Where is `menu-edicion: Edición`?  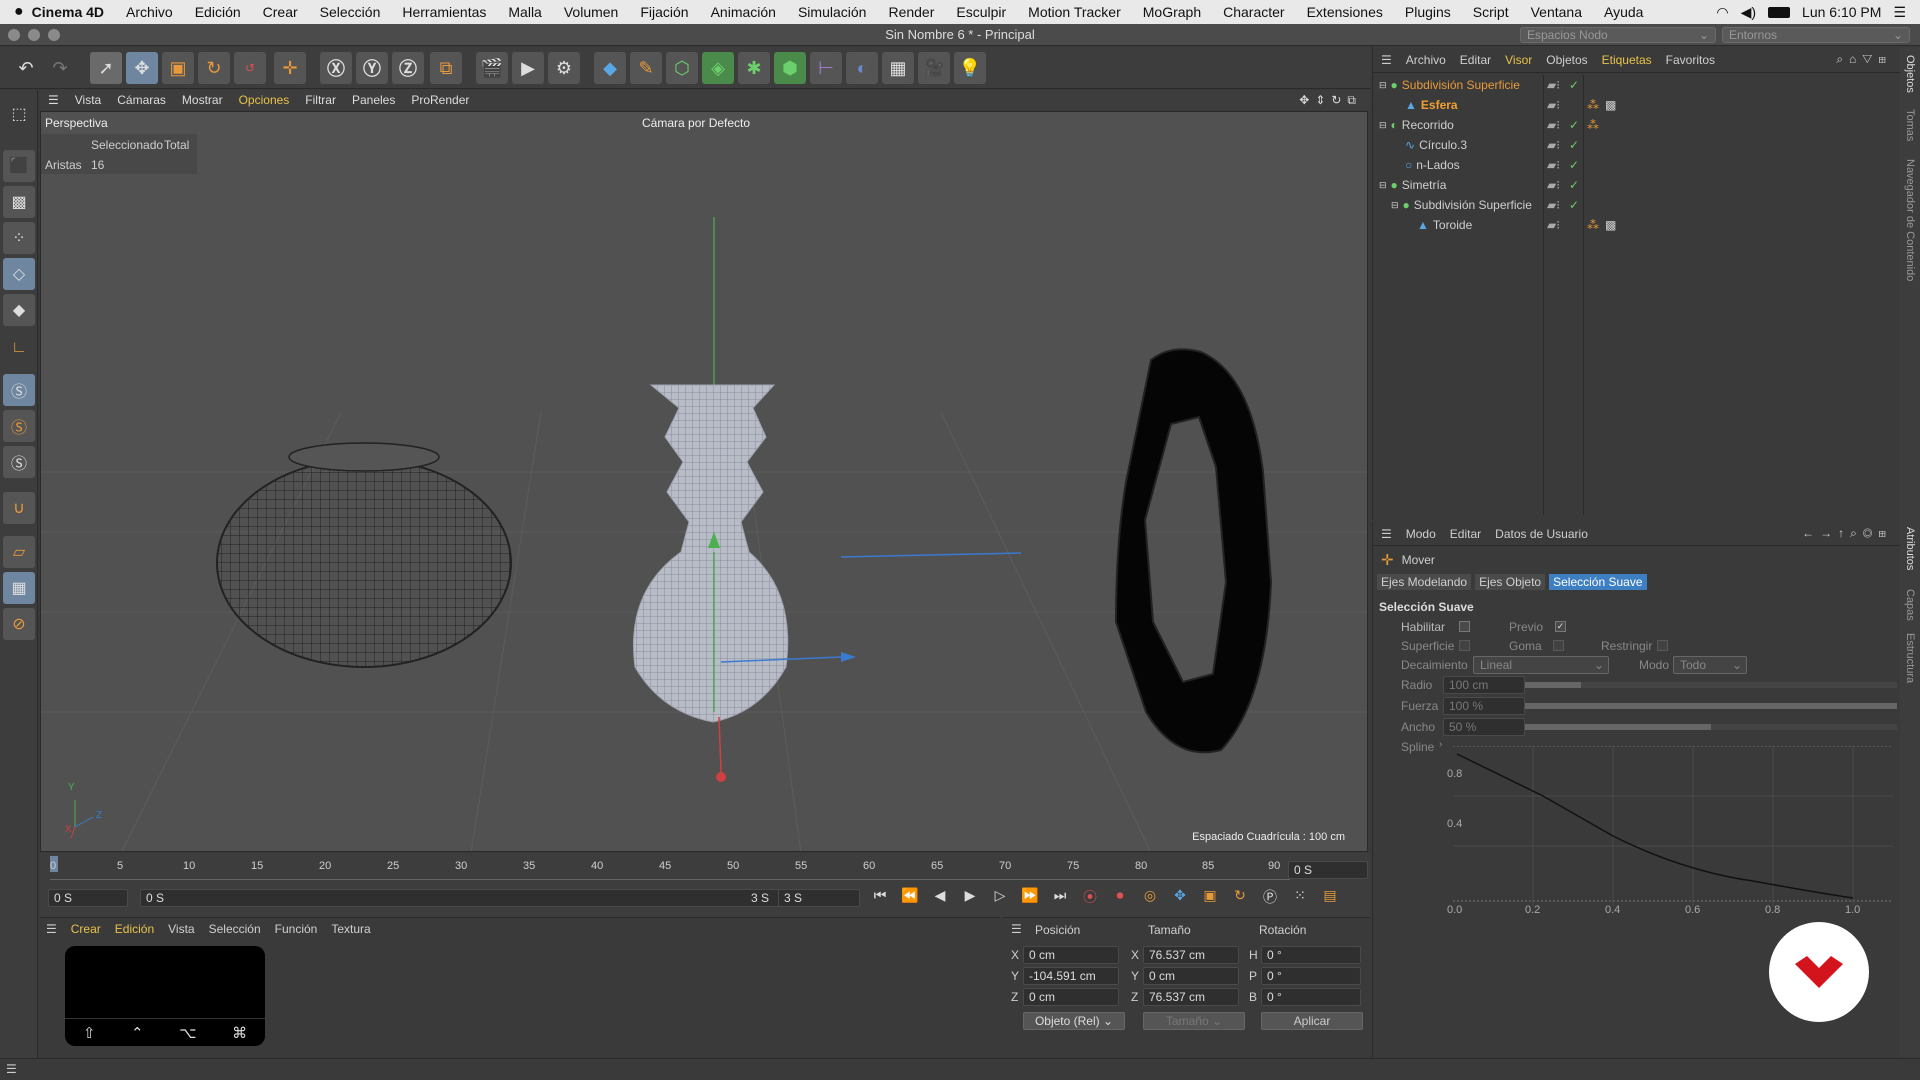
menu-edicion: Edición is located at coordinates (218, 12).